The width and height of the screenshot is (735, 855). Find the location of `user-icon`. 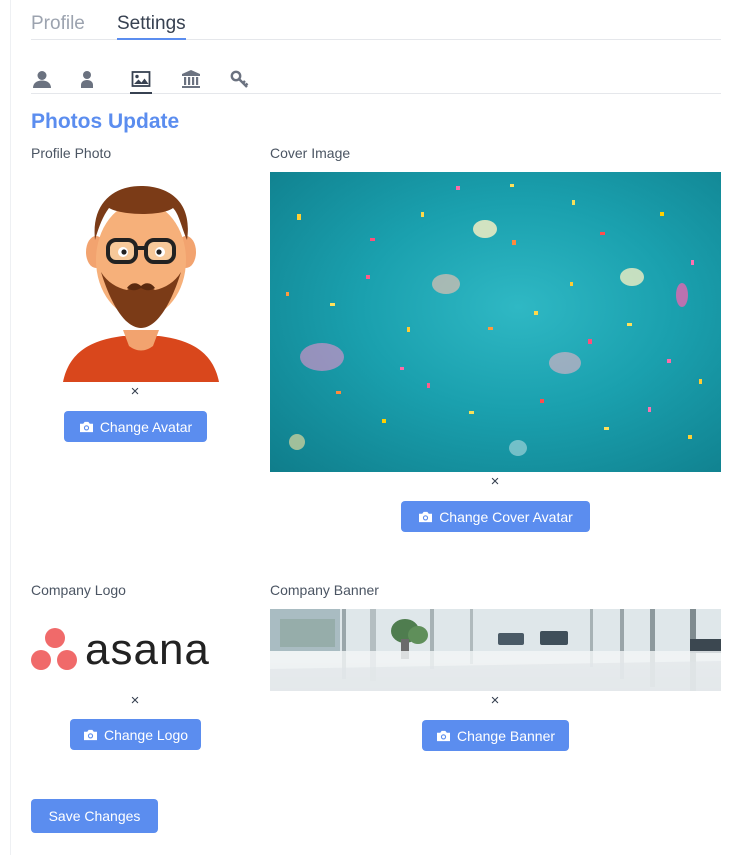

user-icon is located at coordinates (42, 79).